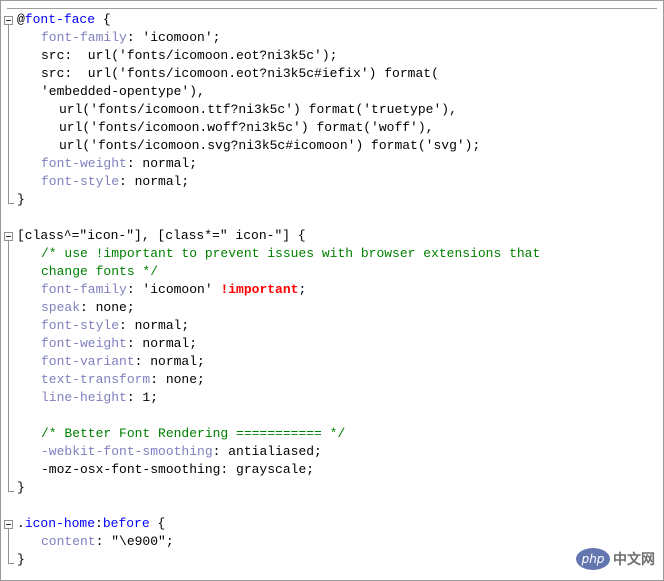  What do you see at coordinates (84, 397) in the screenshot?
I see `code-token: line-height` at bounding box center [84, 397].